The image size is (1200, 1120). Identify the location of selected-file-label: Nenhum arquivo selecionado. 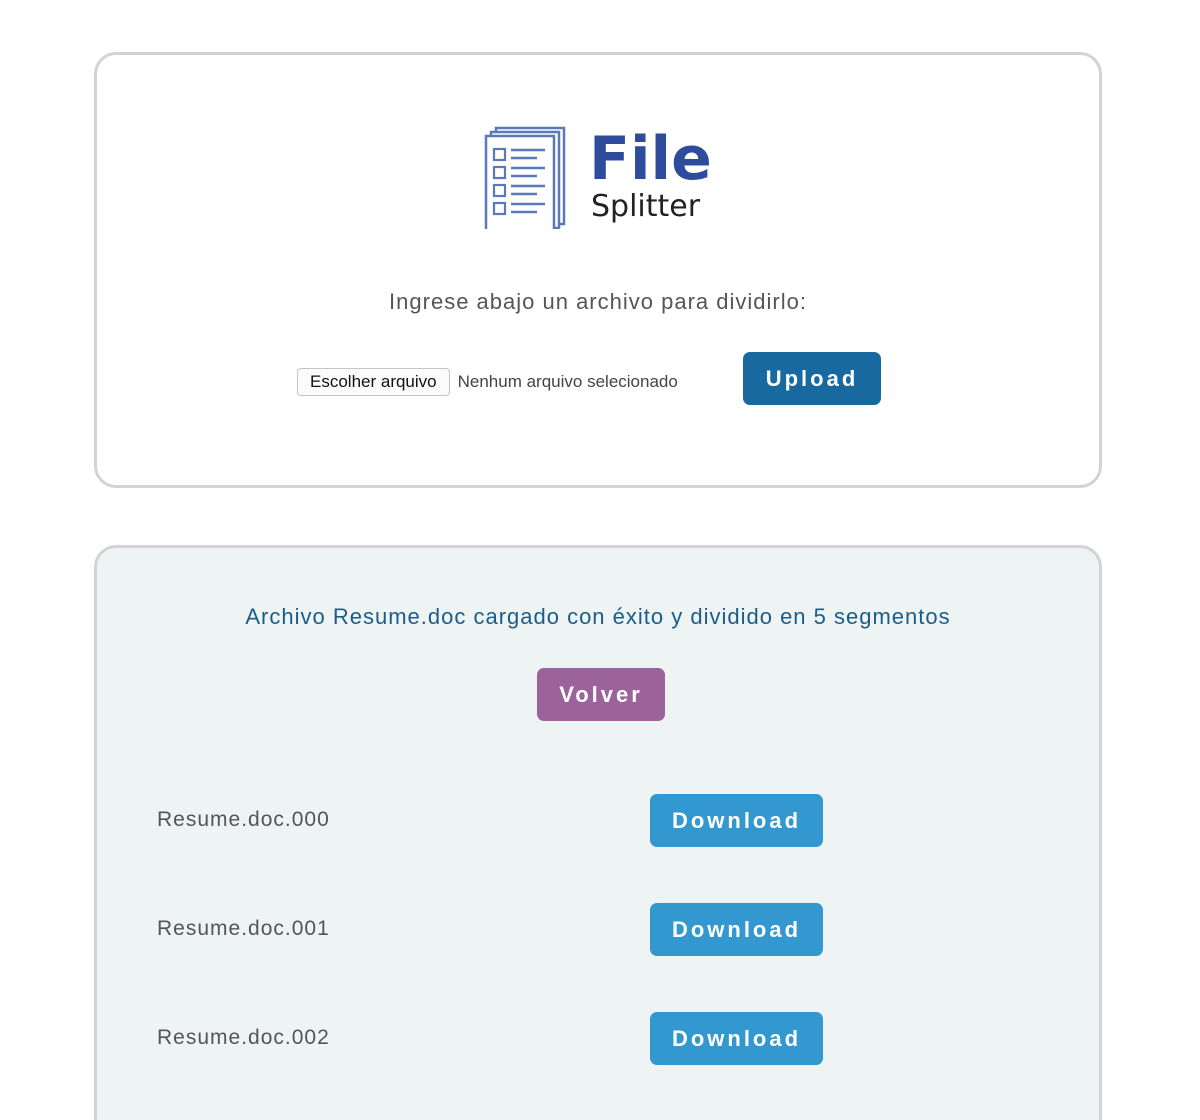
(567, 381).